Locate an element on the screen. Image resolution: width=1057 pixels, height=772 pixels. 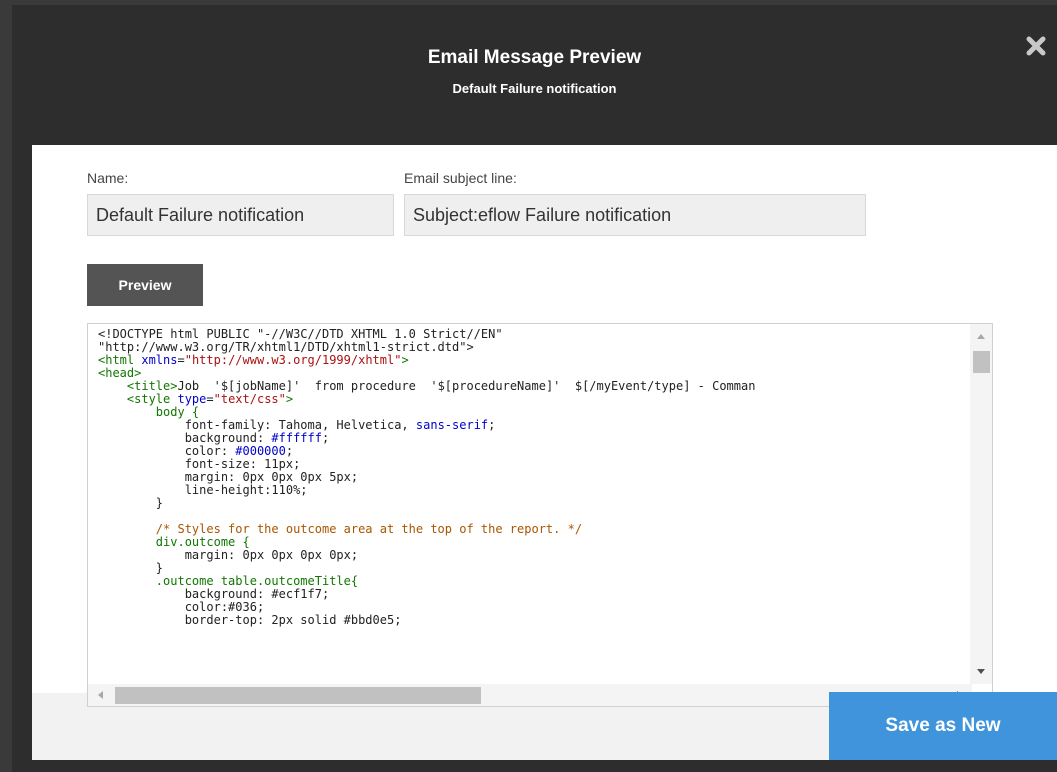
subject-label: Email subject line: is located at coordinates (460, 178).